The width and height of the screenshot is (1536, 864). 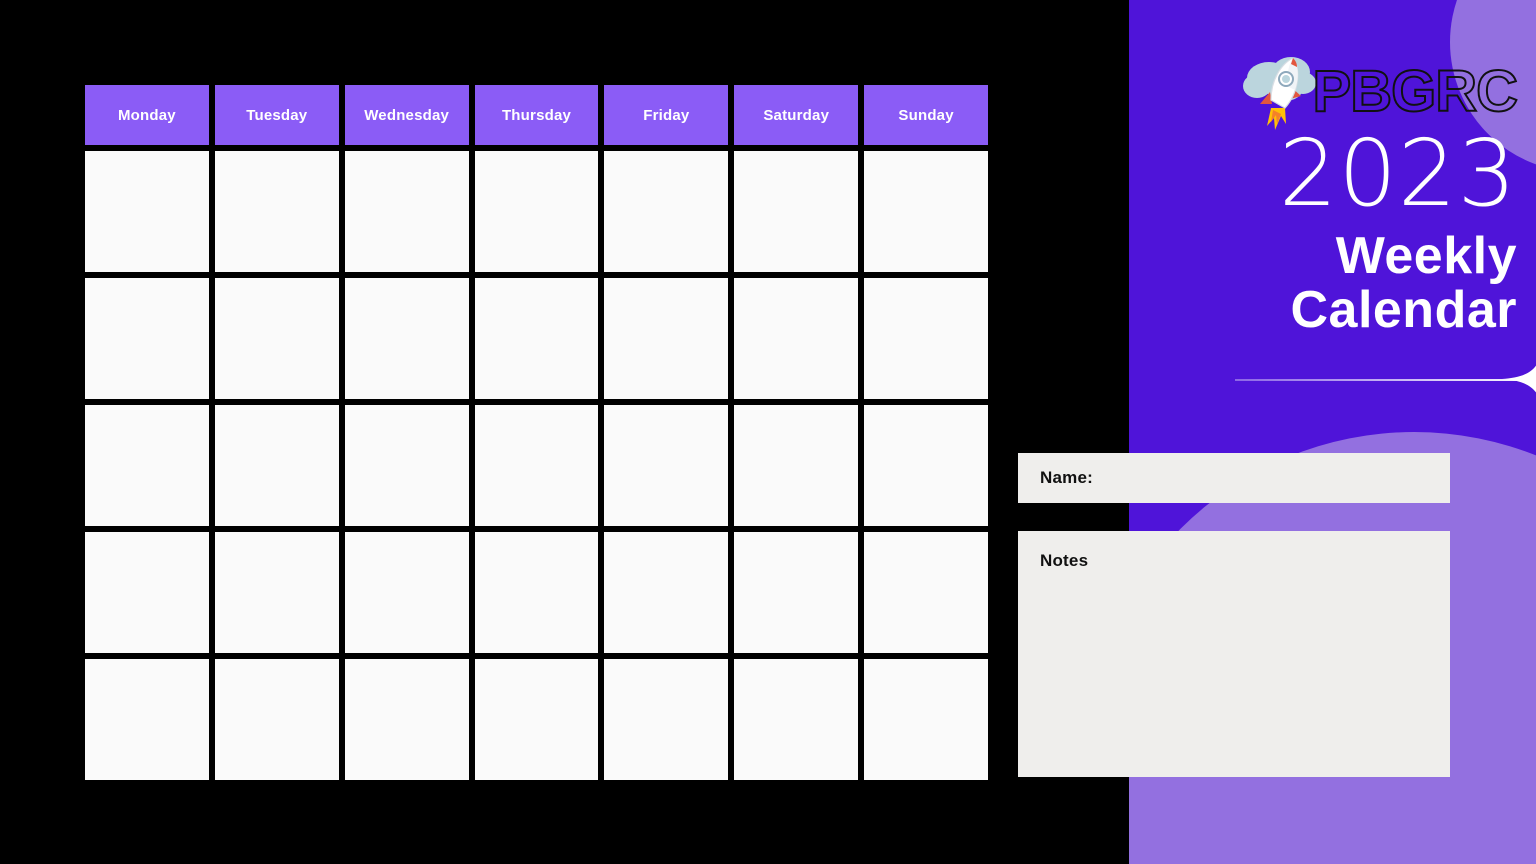 I want to click on day-header-wednesday: Wednesday, so click(x=406, y=115).